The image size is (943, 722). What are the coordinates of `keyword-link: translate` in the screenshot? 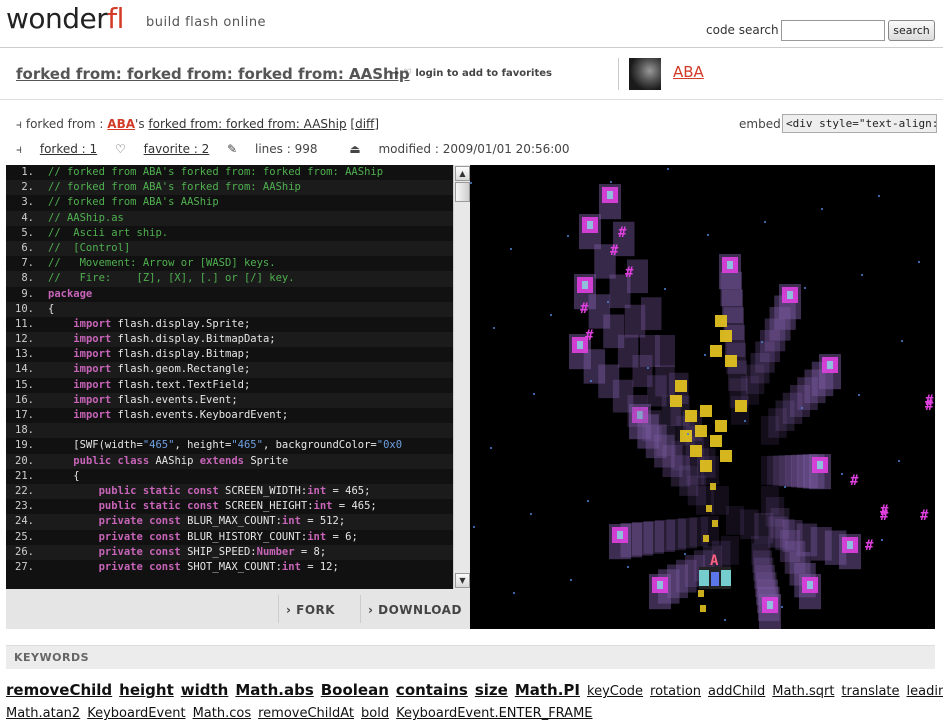 It's located at (870, 691).